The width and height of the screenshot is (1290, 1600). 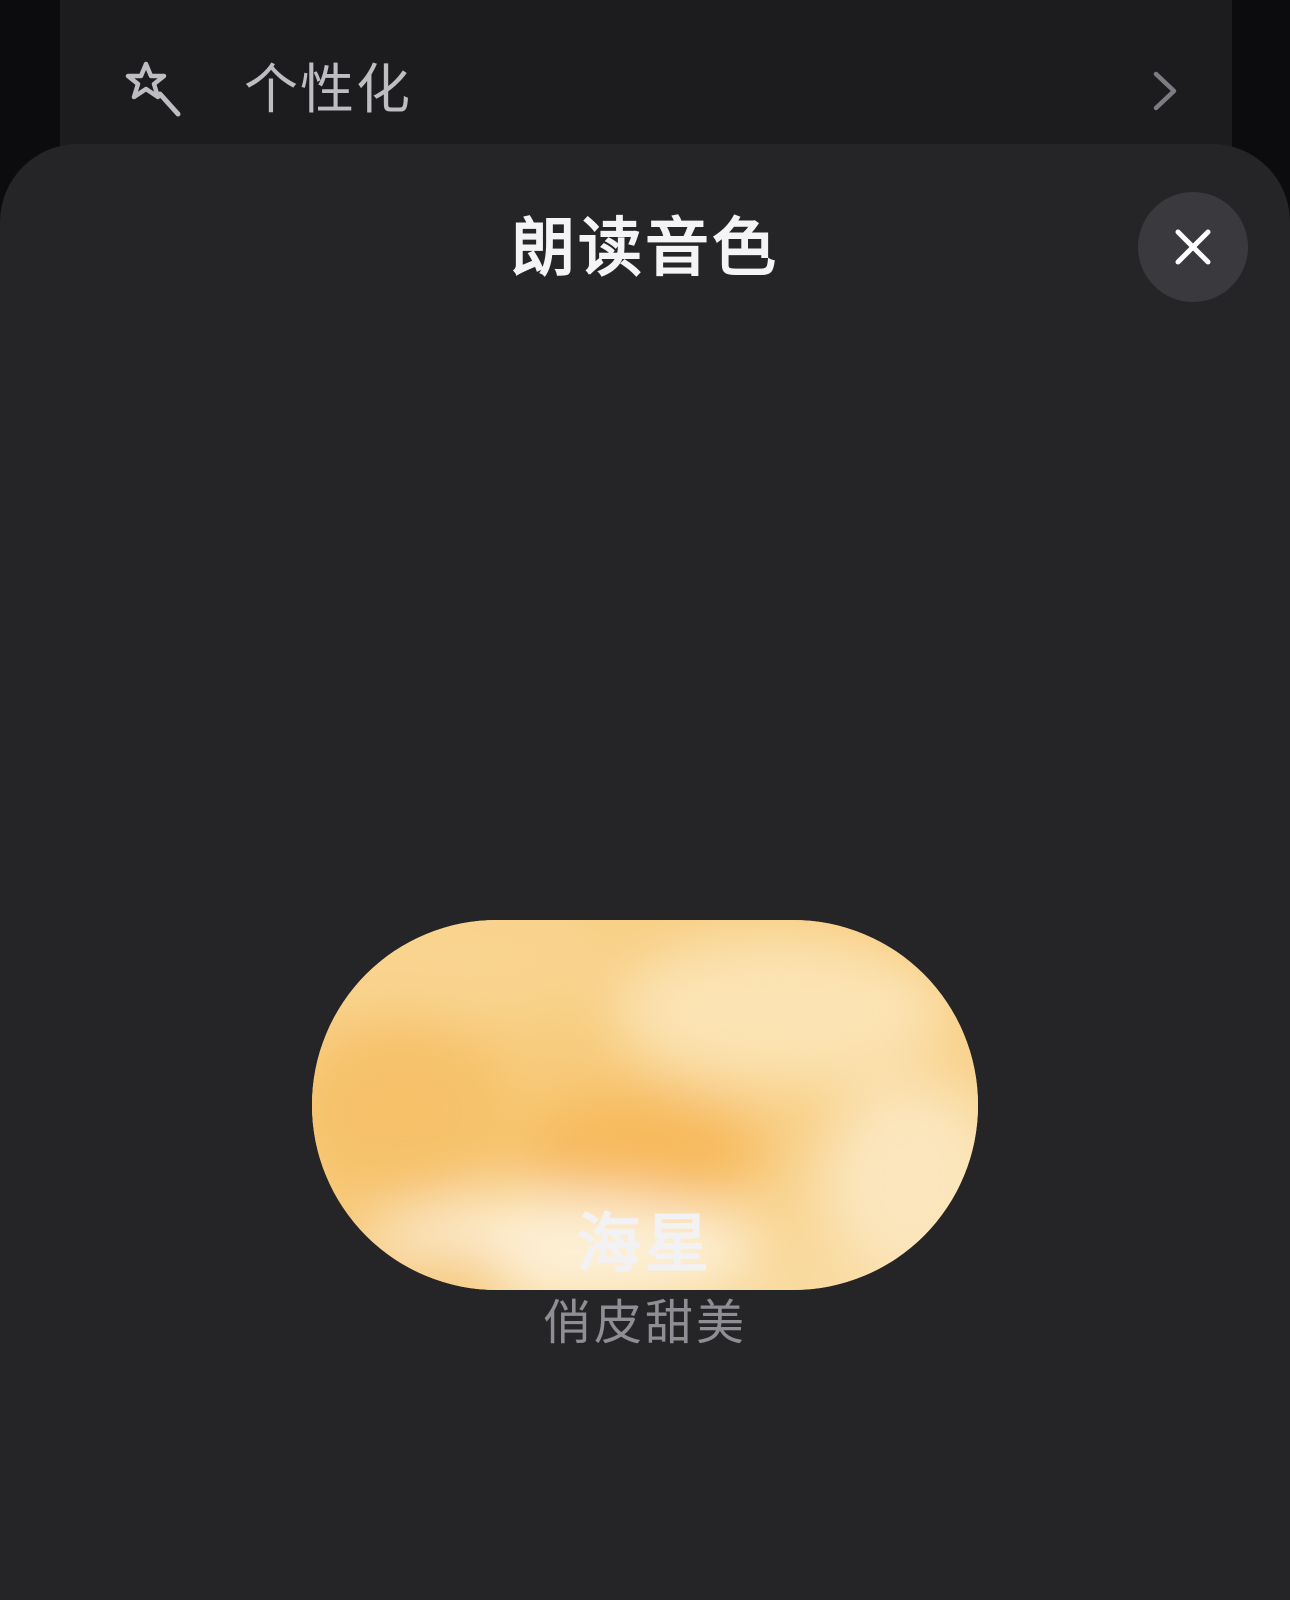 I want to click on sheet-title: 朗读音色, so click(x=645, y=249).